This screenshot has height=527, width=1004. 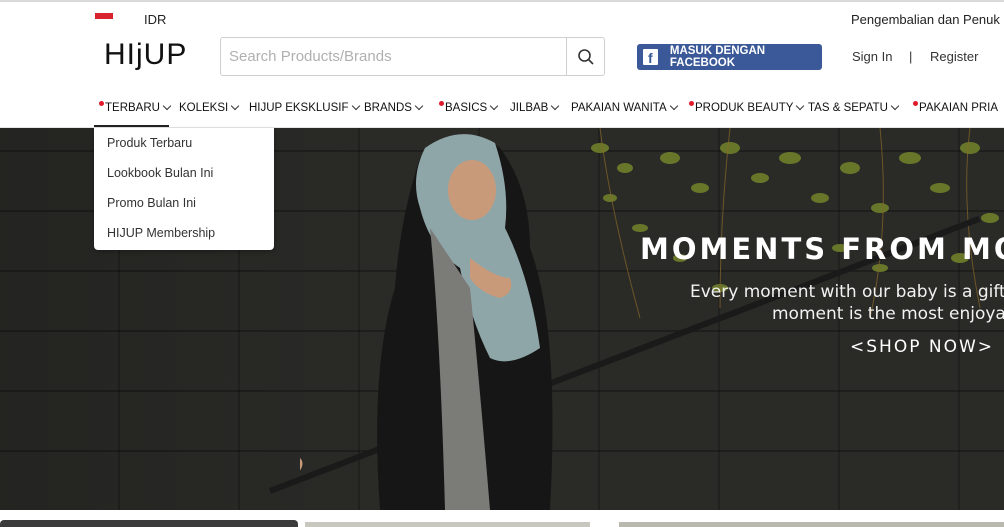 I want to click on nav-label: JILBAB, so click(x=529, y=108).